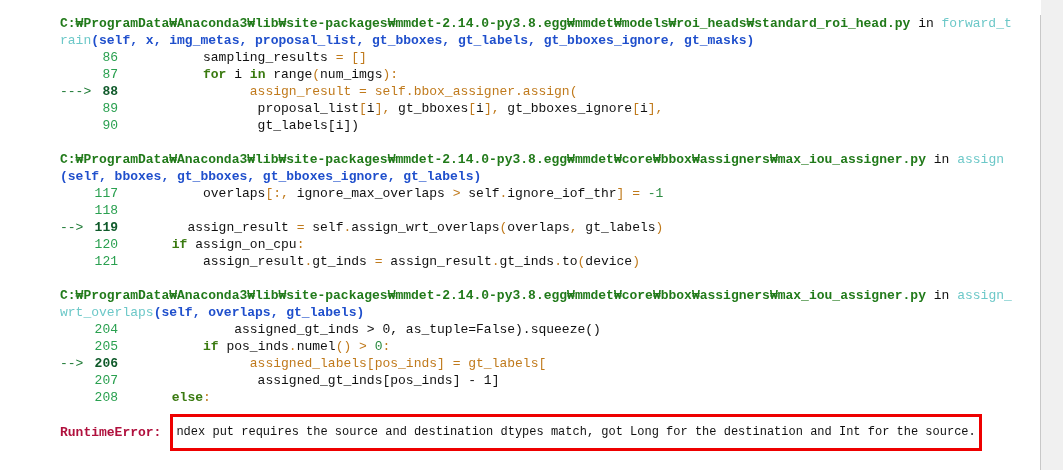  Describe the element at coordinates (536, 23) in the screenshot. I see `file-path-line: C:₩ProgramData₩Anaconda3₩lib₩site-packages₩mmdet-2.14.0-py3.8.egg₩mmdet₩models₩roi_heads₩standard_roi_head.py in forward_t` at that location.